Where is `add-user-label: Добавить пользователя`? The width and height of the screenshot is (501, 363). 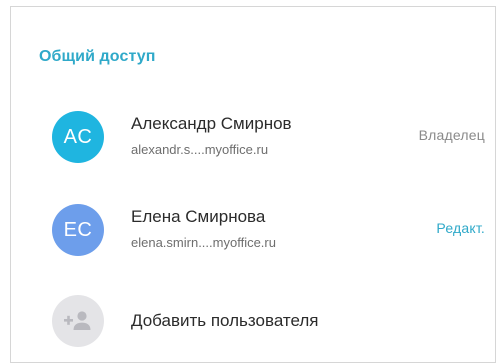
add-user-label: Добавить пользователя is located at coordinates (225, 320).